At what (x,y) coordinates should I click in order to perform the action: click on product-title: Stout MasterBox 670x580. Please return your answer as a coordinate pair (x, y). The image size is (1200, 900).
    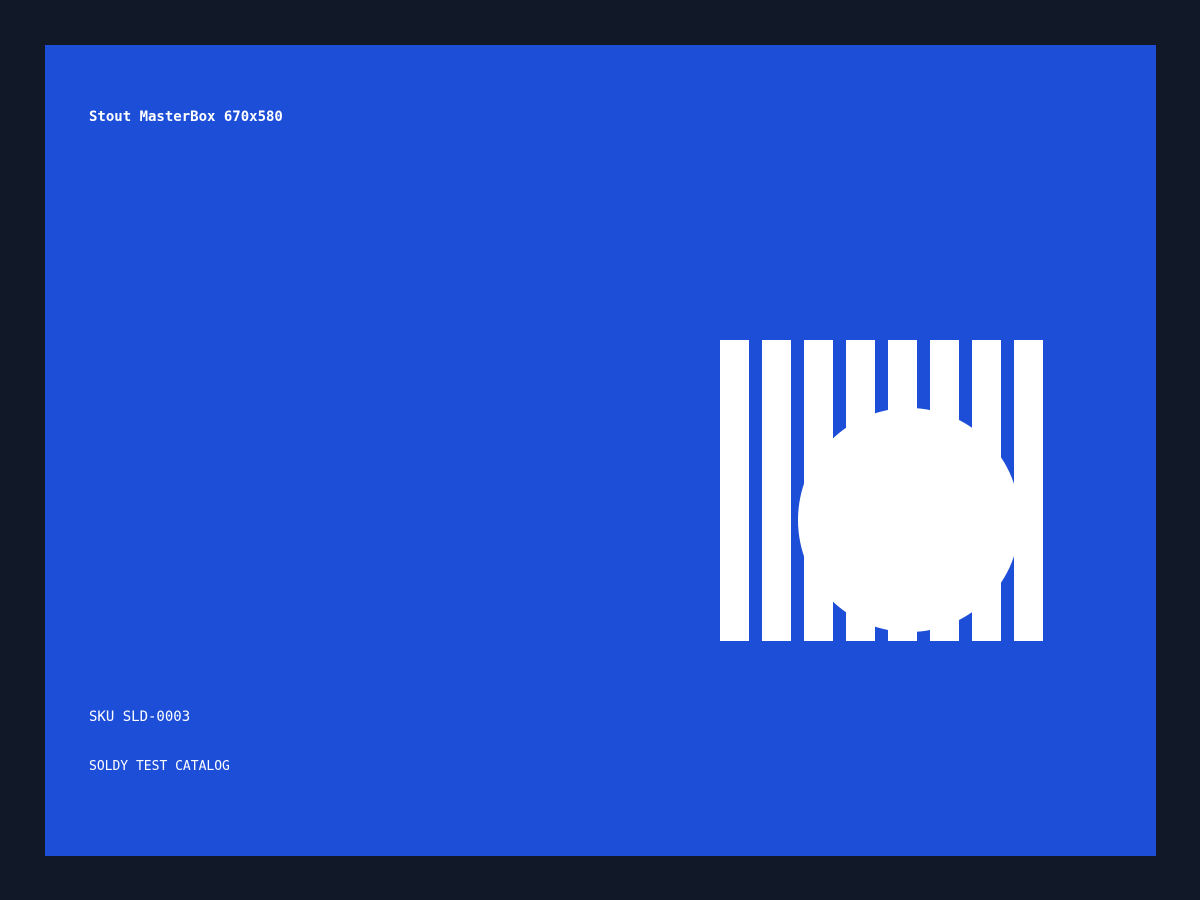
    Looking at the image, I should click on (186, 117).